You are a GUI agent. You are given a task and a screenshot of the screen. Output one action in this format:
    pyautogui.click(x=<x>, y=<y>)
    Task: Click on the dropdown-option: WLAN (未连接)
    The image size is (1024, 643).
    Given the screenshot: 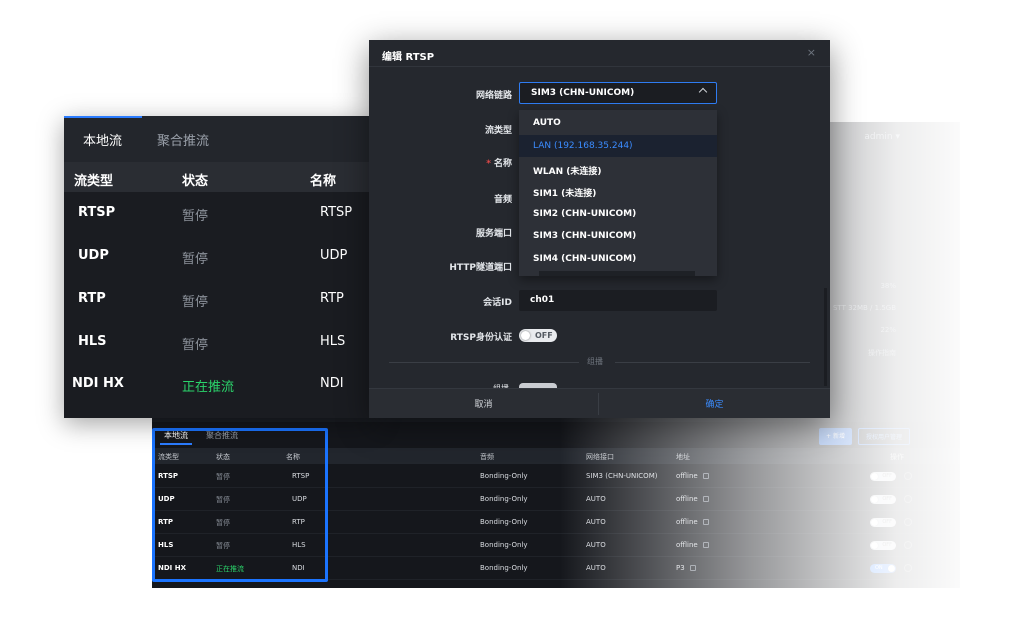 What is the action you would take?
    pyautogui.click(x=618, y=169)
    